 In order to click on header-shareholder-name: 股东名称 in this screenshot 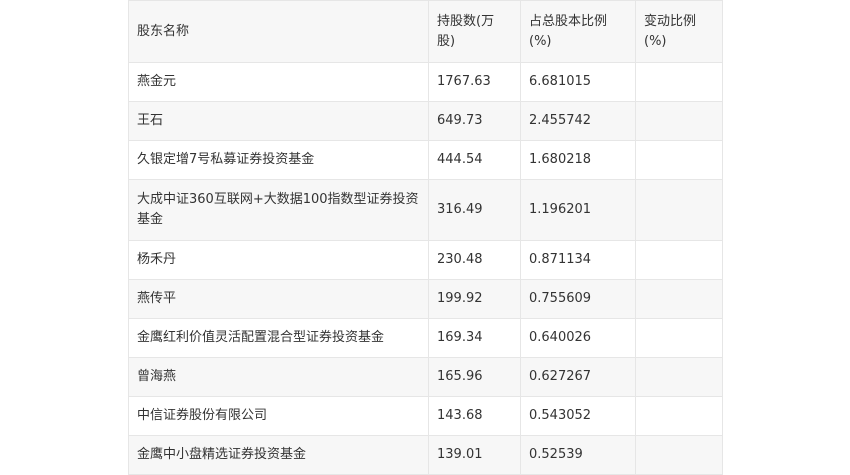, I will do `click(278, 31)`.